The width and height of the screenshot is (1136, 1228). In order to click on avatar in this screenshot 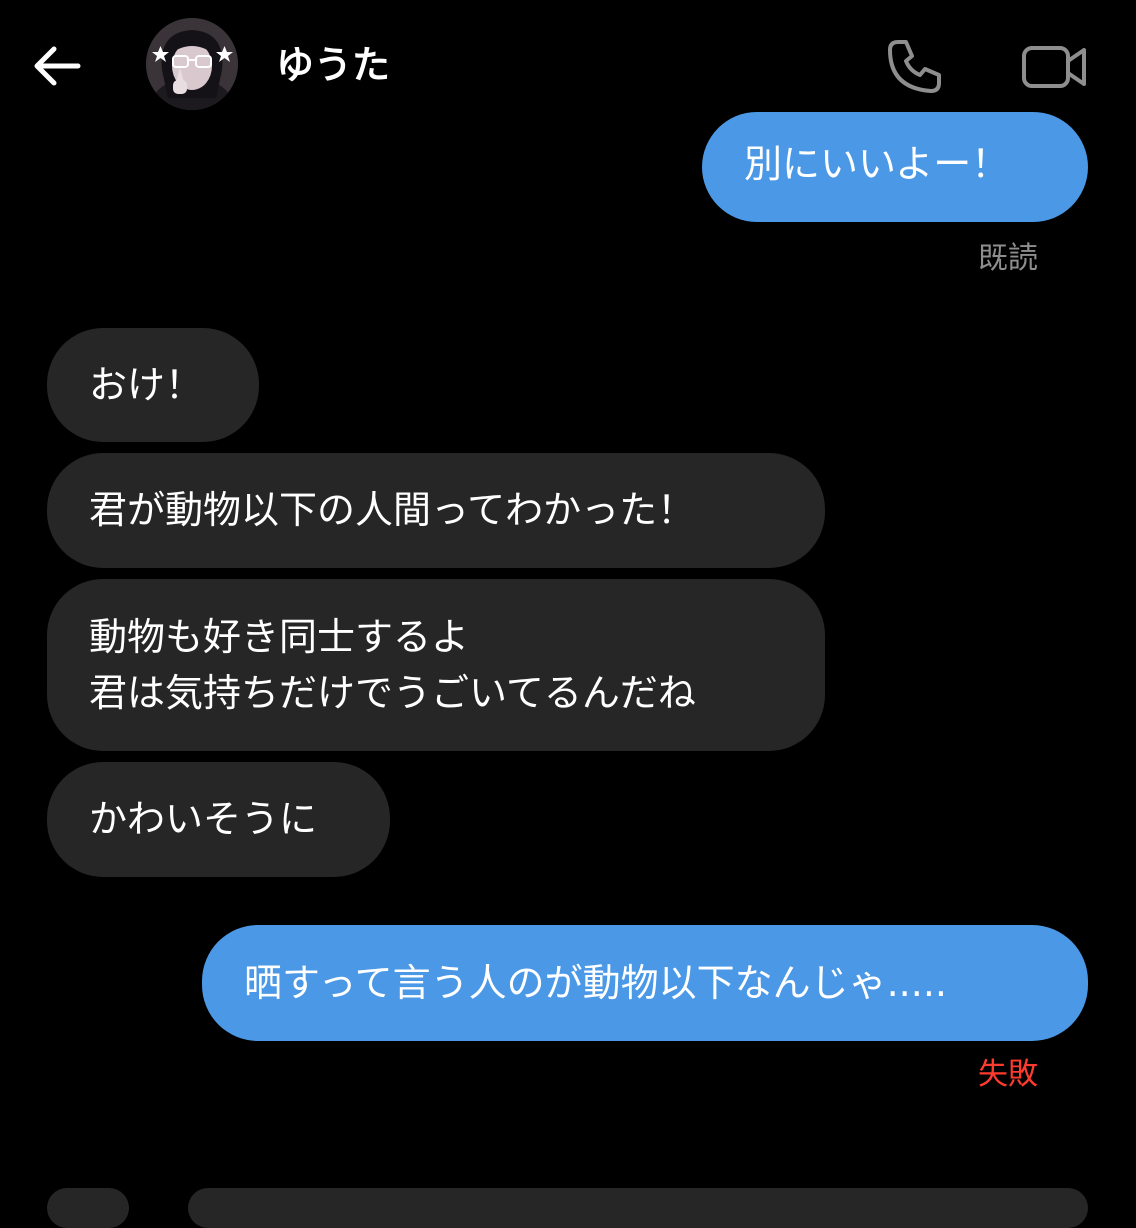, I will do `click(192, 64)`.